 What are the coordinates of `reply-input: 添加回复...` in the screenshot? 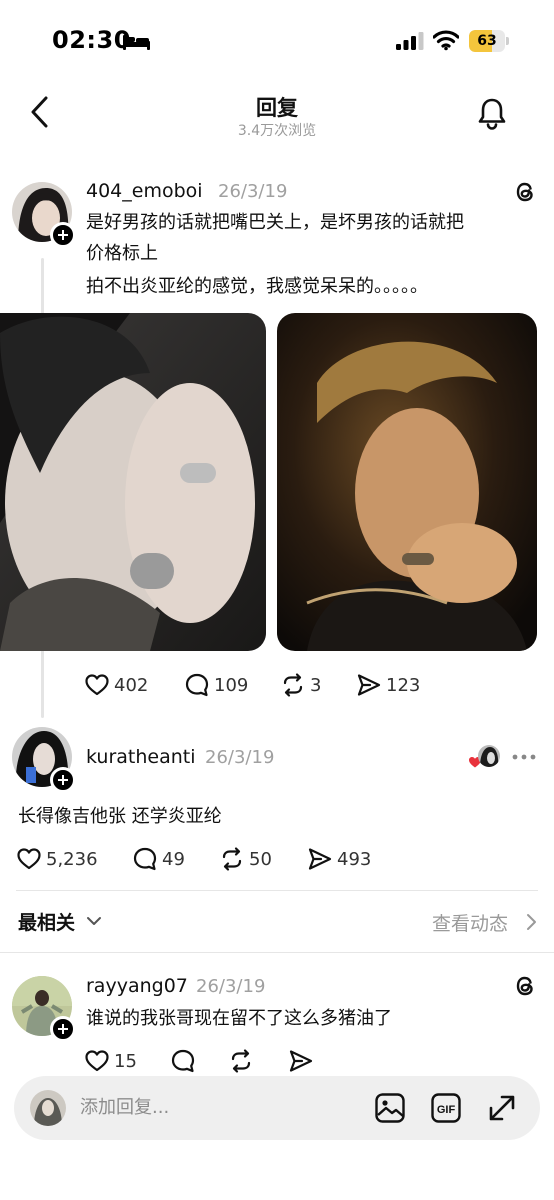 It's located at (124, 1108).